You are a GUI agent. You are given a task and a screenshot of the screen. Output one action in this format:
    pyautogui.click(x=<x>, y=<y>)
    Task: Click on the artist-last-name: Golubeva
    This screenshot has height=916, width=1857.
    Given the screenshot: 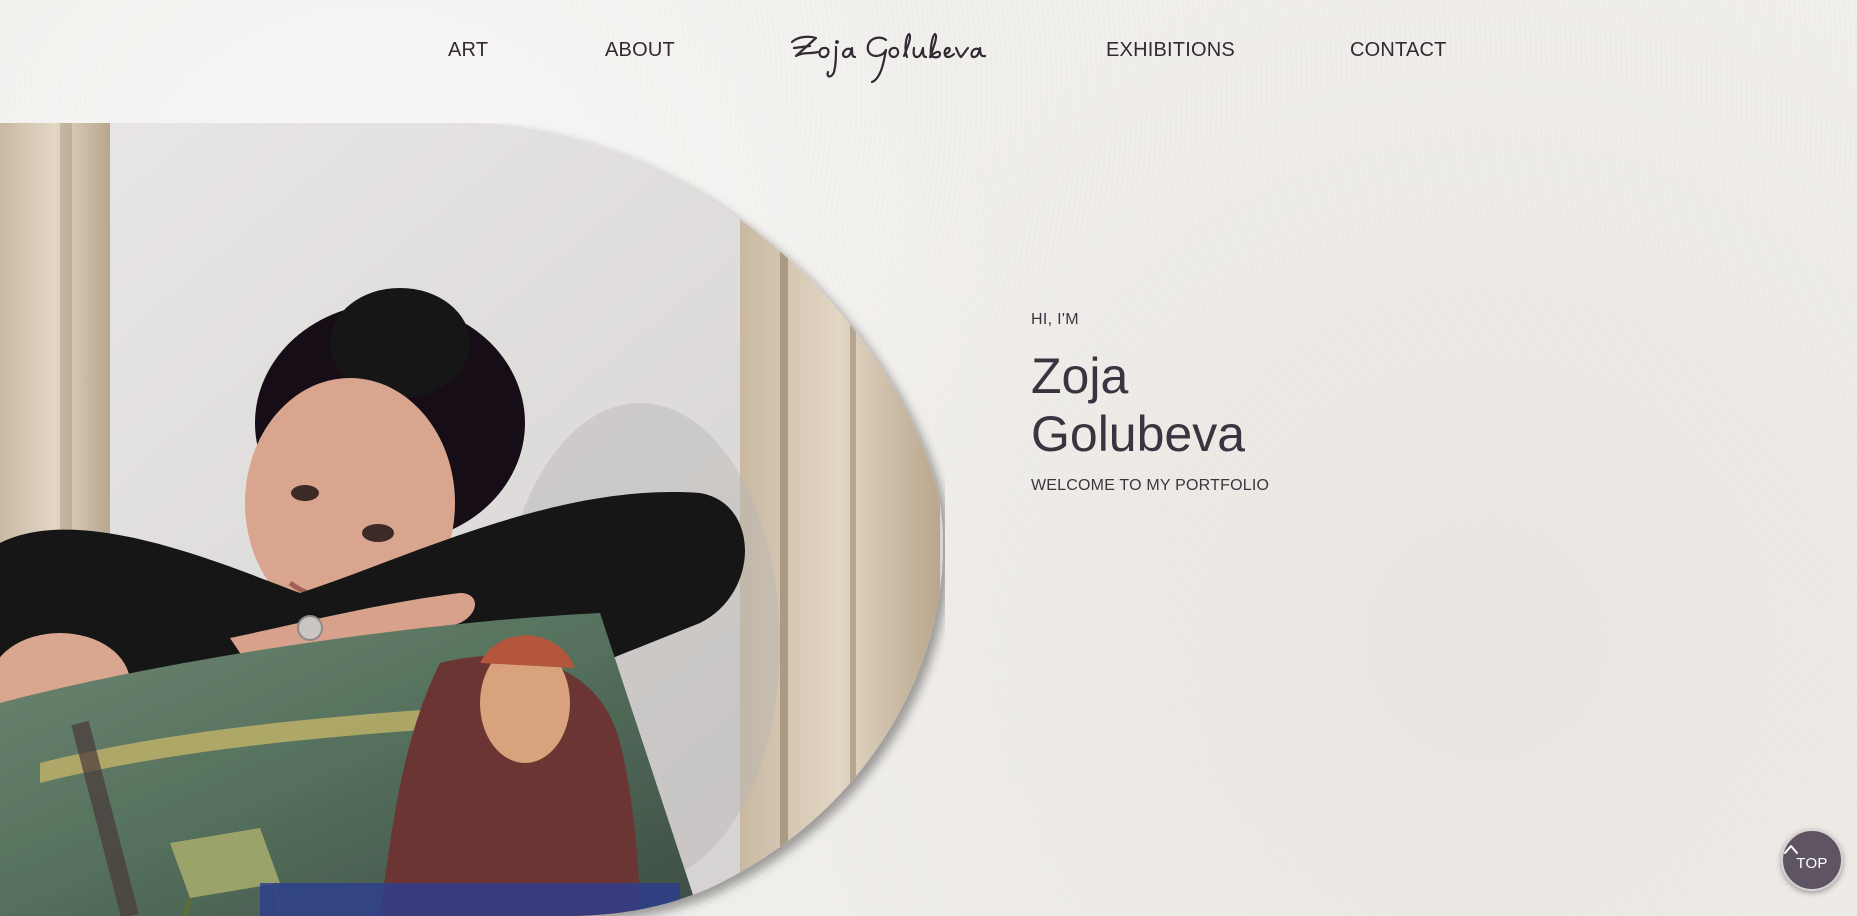 What is the action you would take?
    pyautogui.click(x=1138, y=434)
    